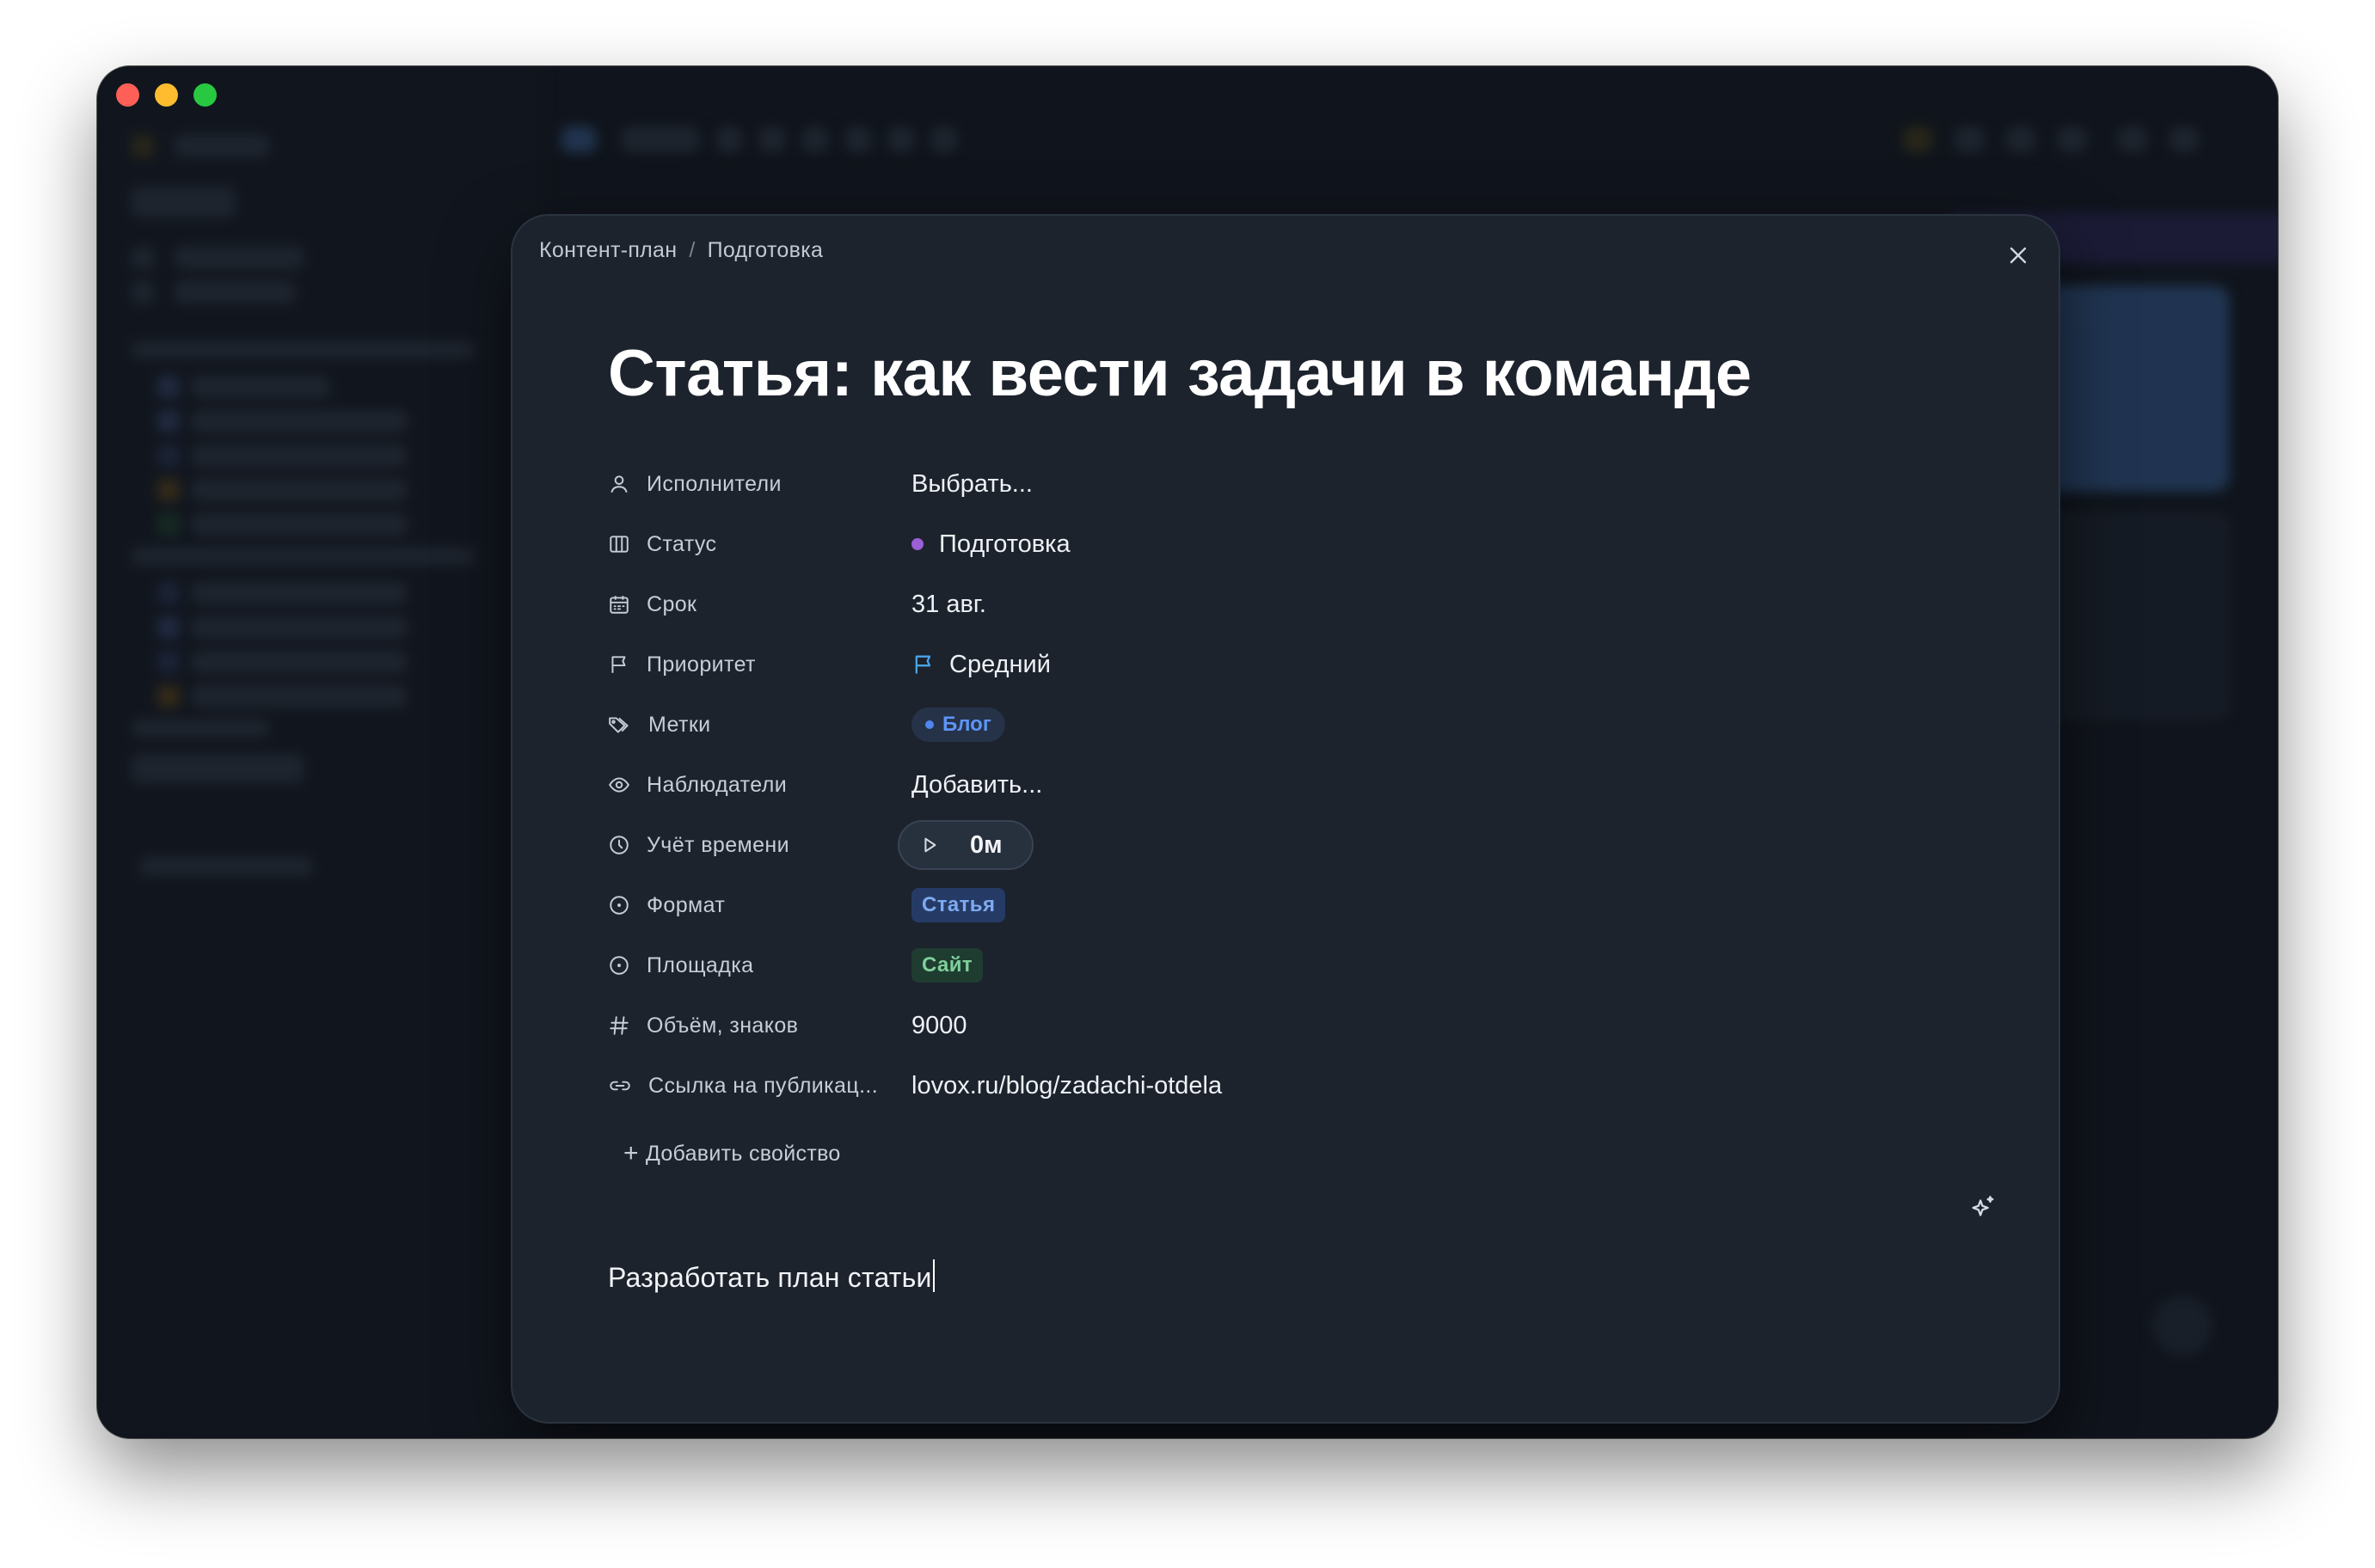 This screenshot has height=1568, width=2375. I want to click on eye-icon, so click(619, 785).